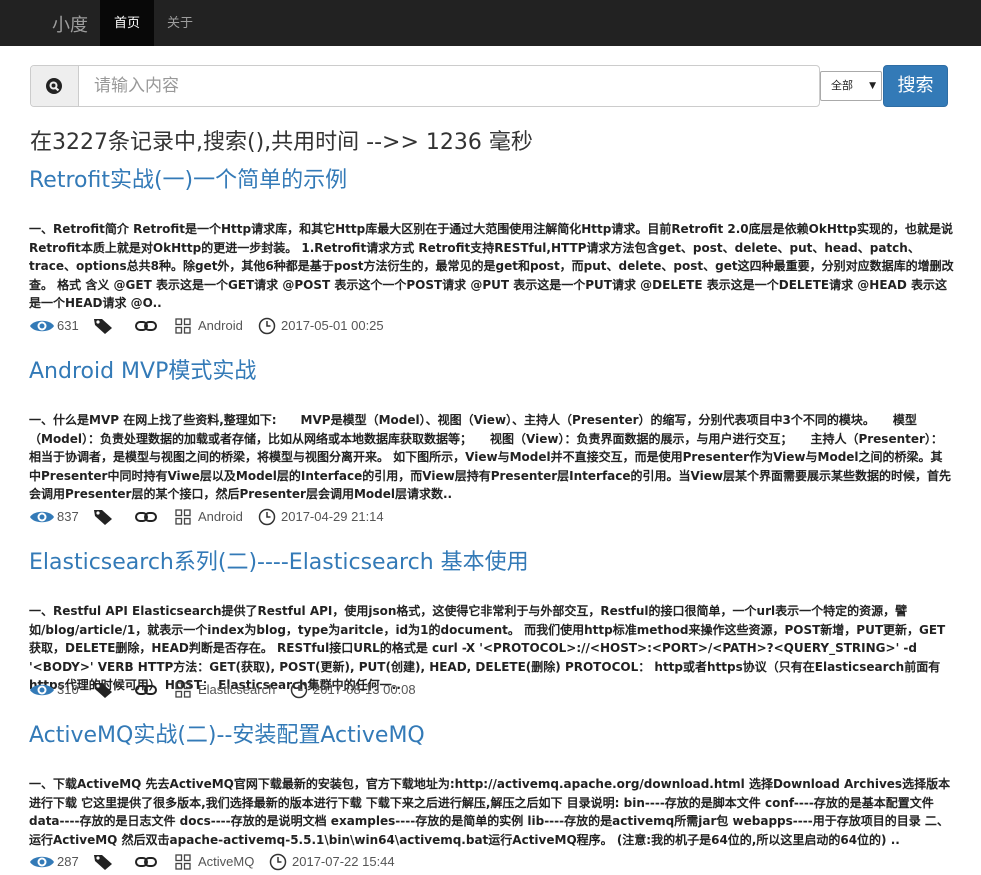 The height and width of the screenshot is (875, 981). Describe the element at coordinates (127, 23) in the screenshot. I see `nav-home: 首页` at that location.